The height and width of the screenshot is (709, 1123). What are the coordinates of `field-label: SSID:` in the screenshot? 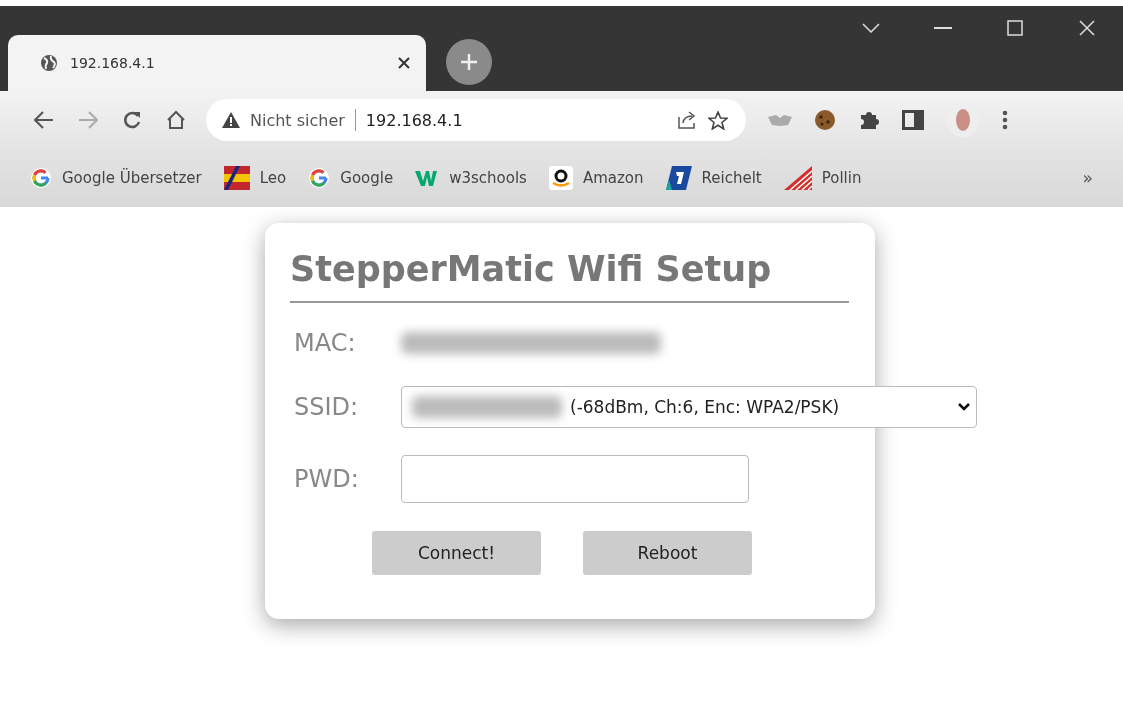 It's located at (326, 407).